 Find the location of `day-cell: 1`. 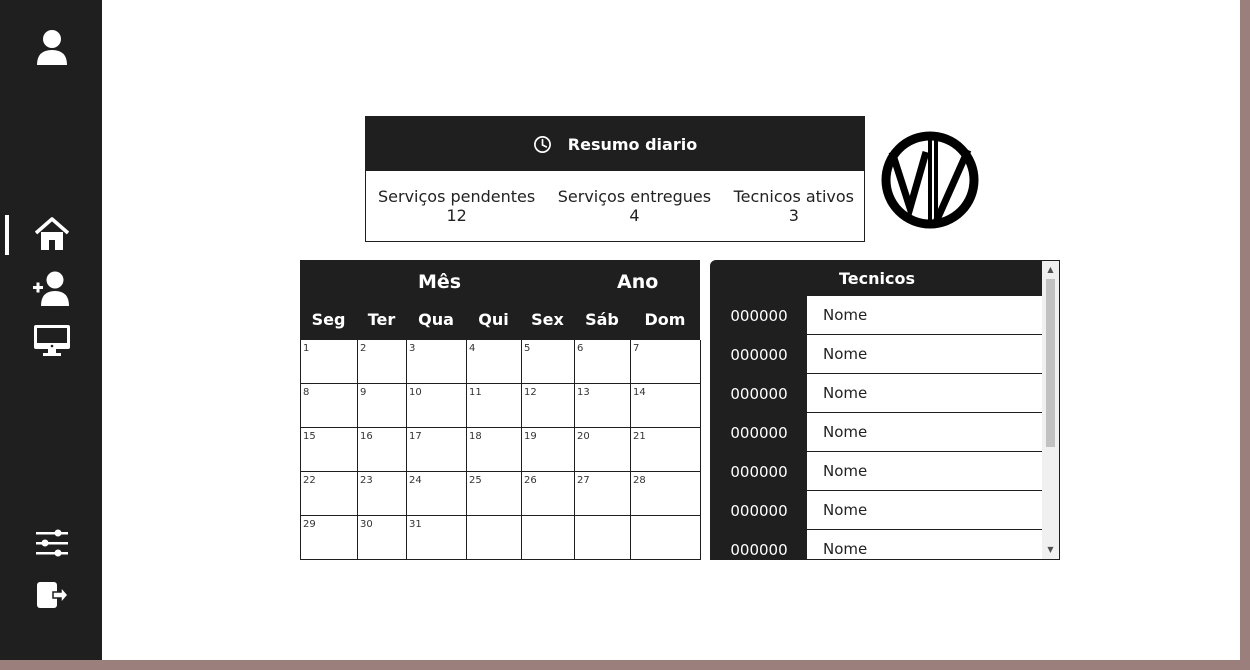

day-cell: 1 is located at coordinates (329, 362).